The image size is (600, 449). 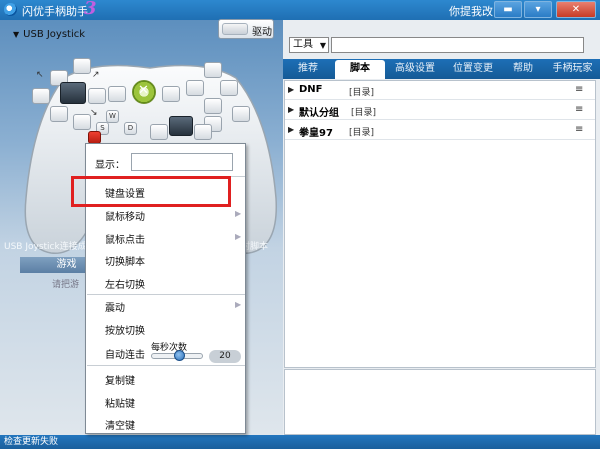 I want to click on list-item: ▶ 默认分组 [目录] ≡, so click(x=440, y=110).